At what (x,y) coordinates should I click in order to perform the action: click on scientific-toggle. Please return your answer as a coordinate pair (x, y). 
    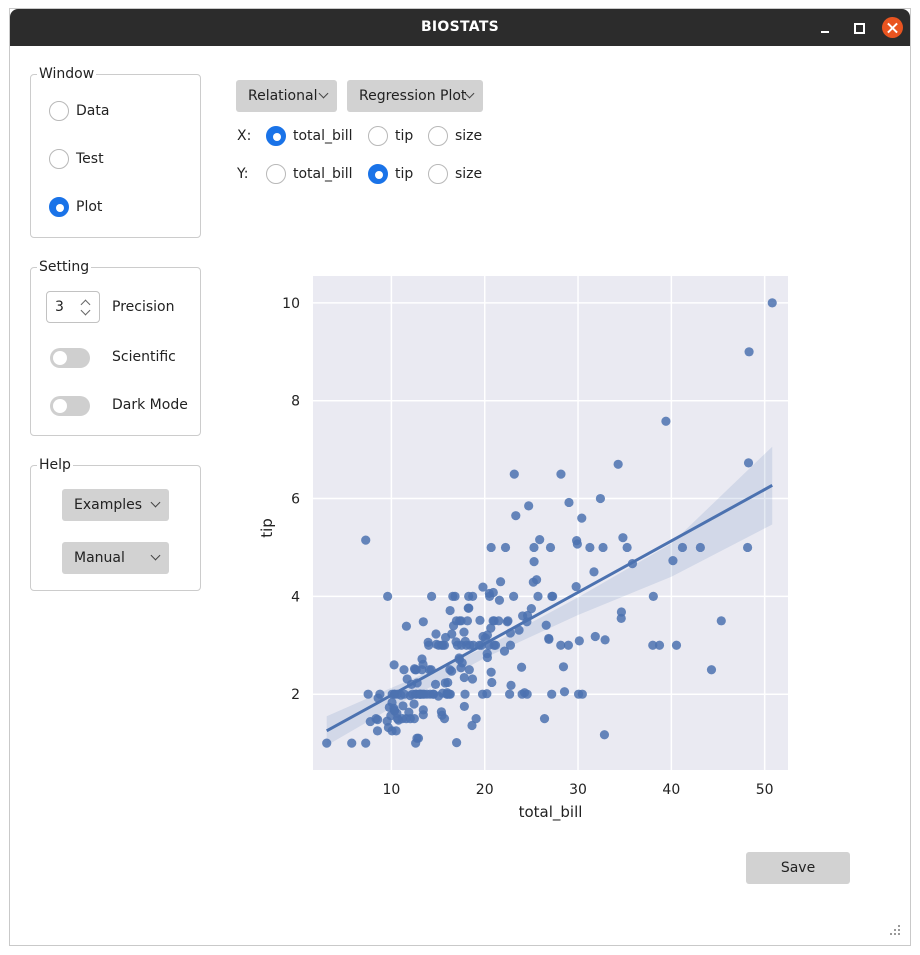
    Looking at the image, I should click on (70, 358).